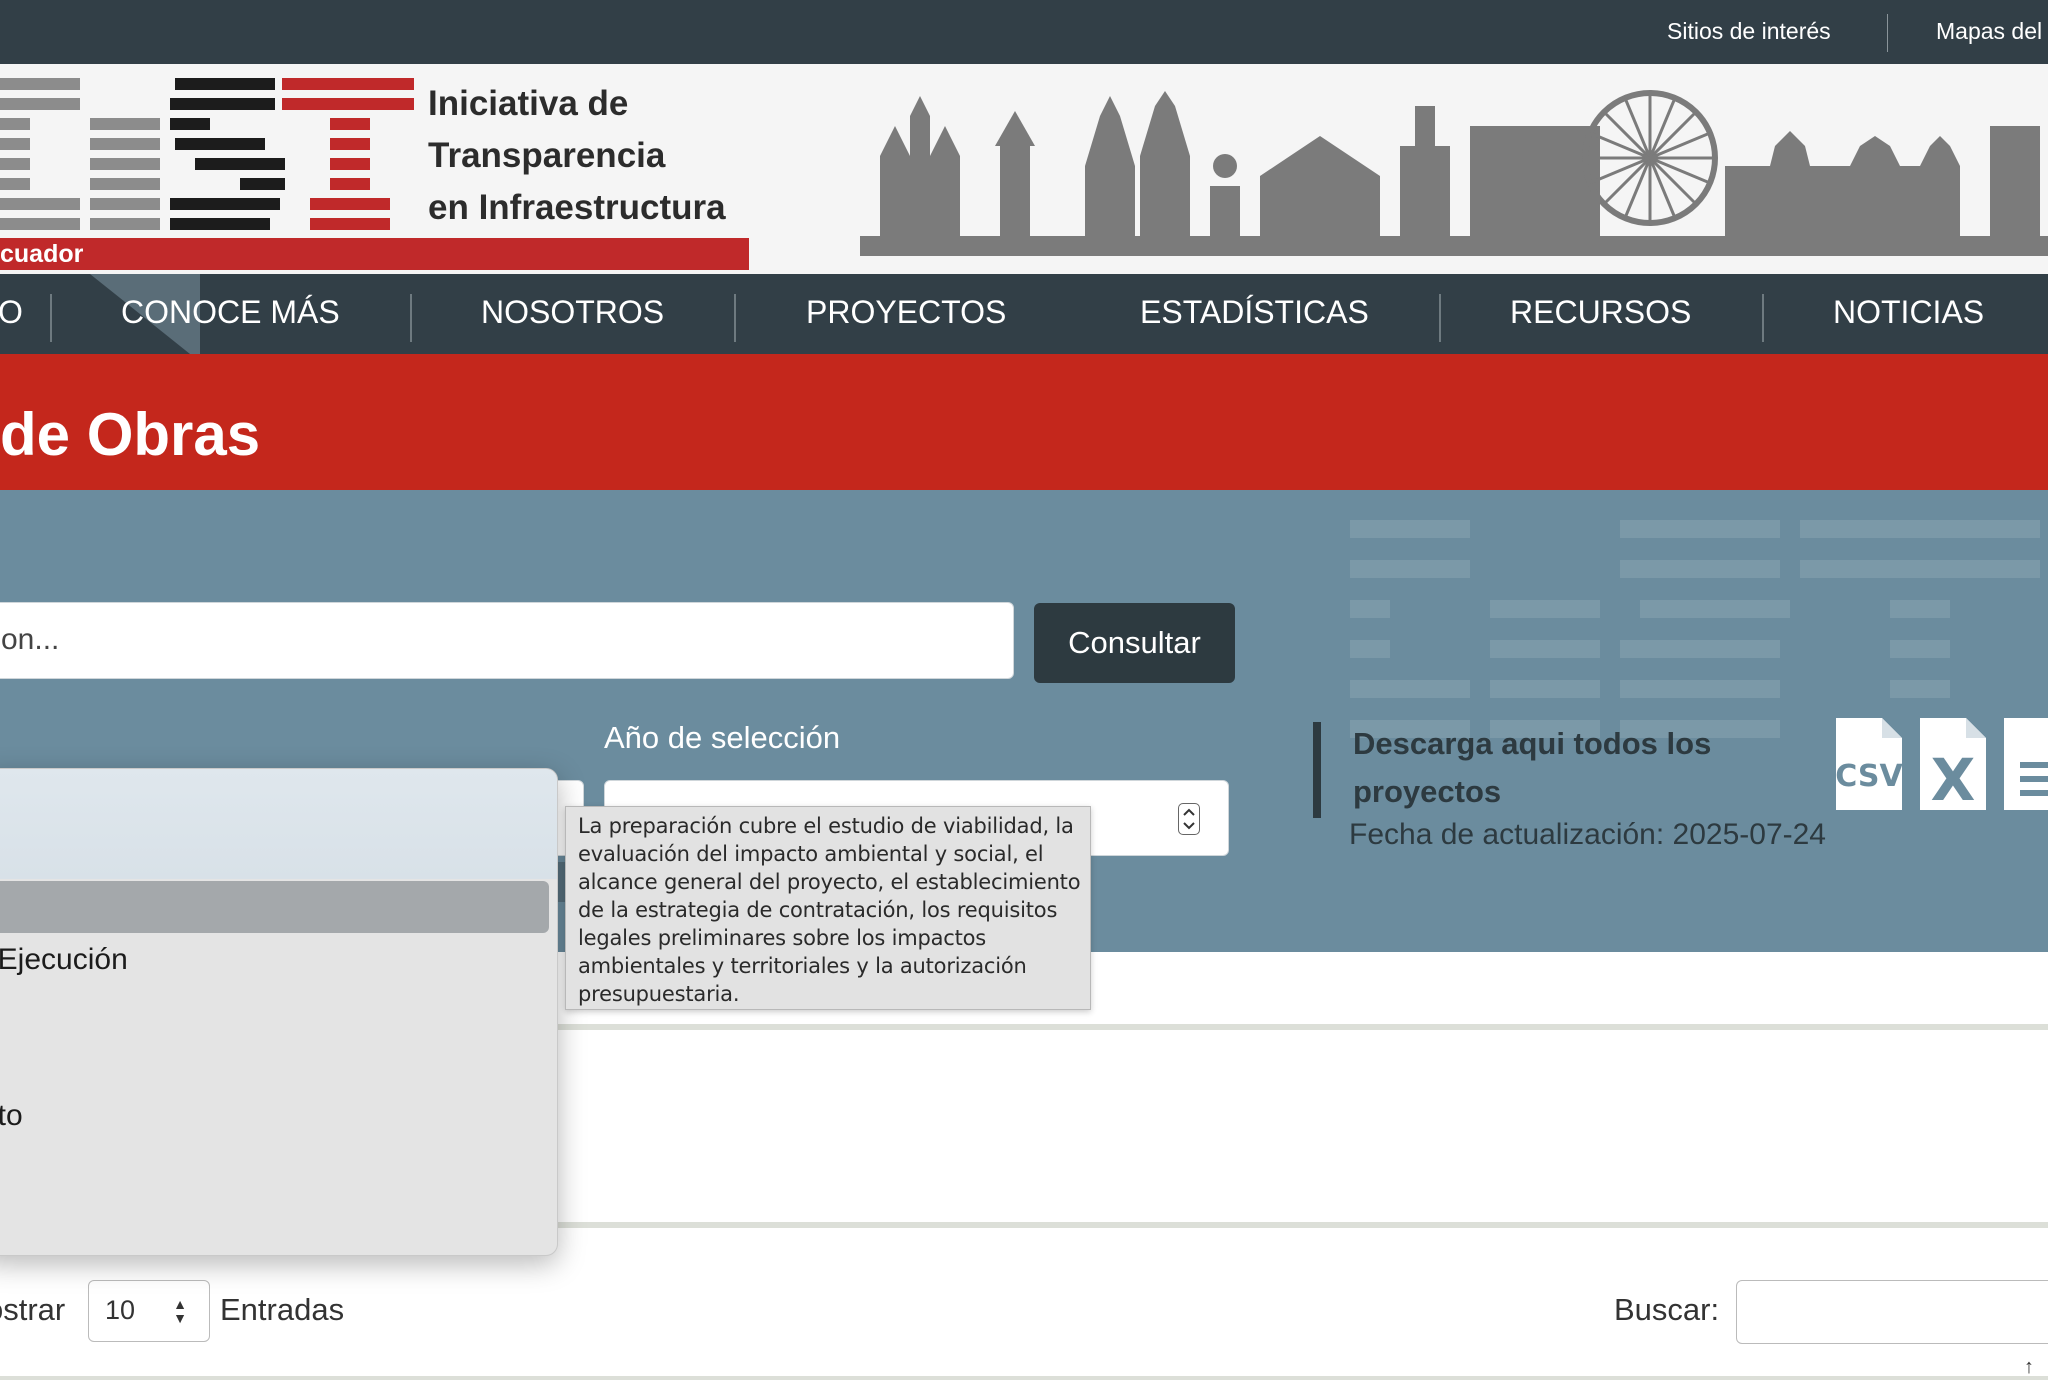 This screenshot has width=2048, height=1382. Describe the element at coordinates (1189, 819) in the screenshot. I see `year-stepper-icon` at that location.